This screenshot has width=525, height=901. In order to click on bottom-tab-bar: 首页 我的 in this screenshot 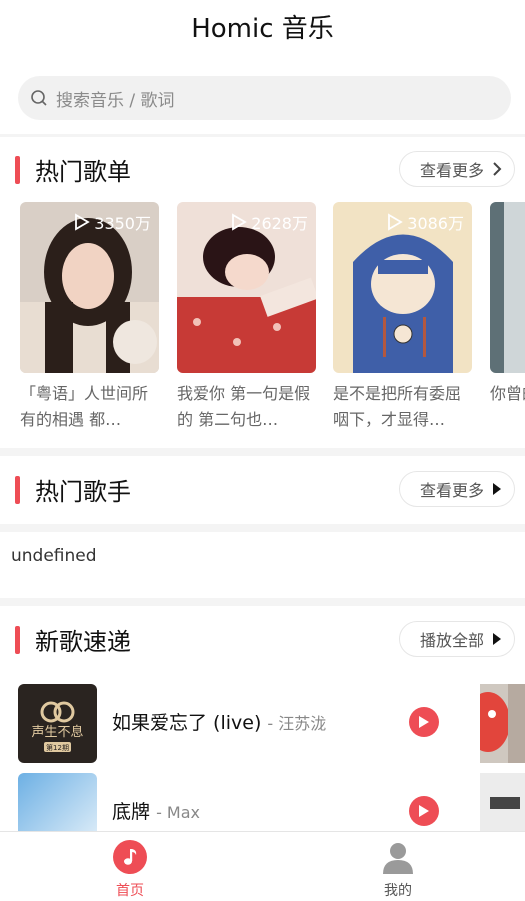, I will do `click(262, 866)`.